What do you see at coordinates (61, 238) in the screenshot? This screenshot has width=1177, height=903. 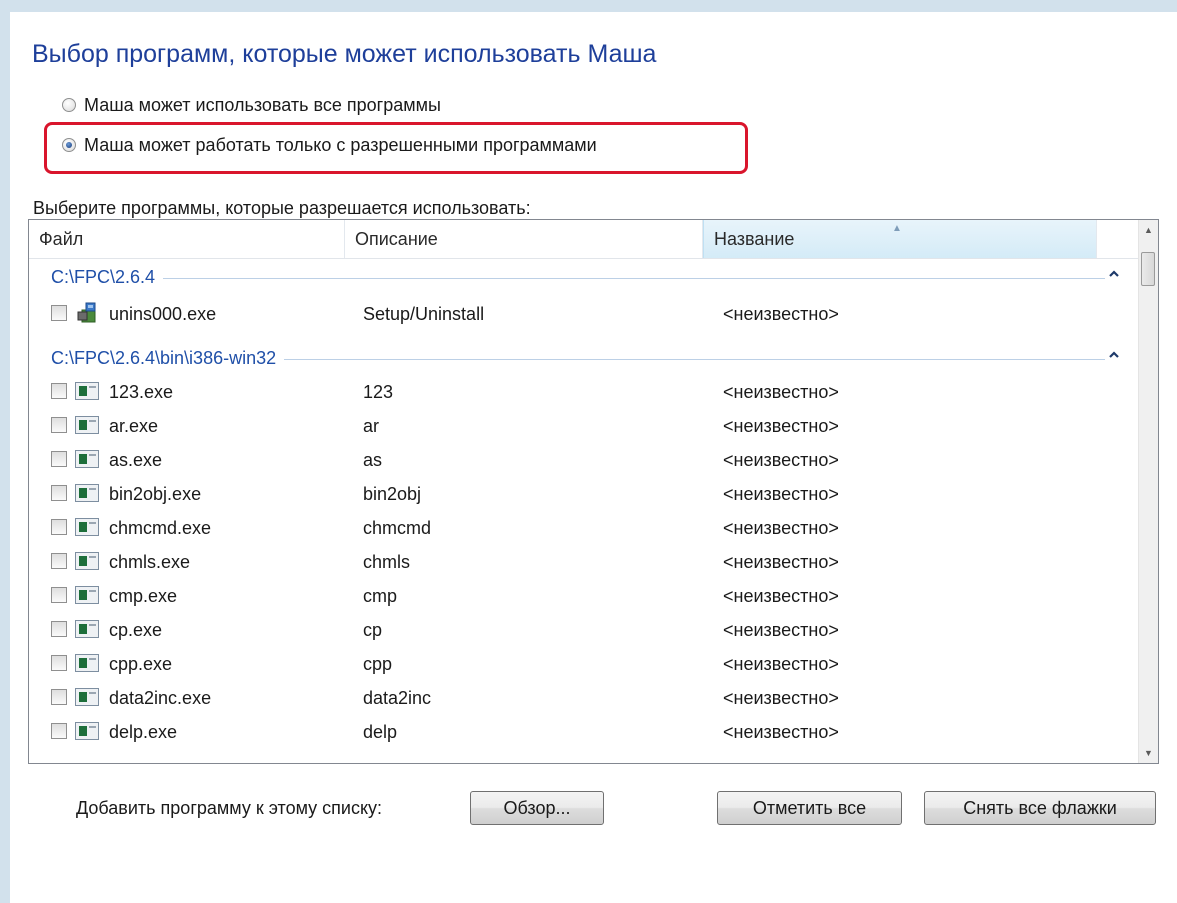 I see `column-file-label: Файл` at bounding box center [61, 238].